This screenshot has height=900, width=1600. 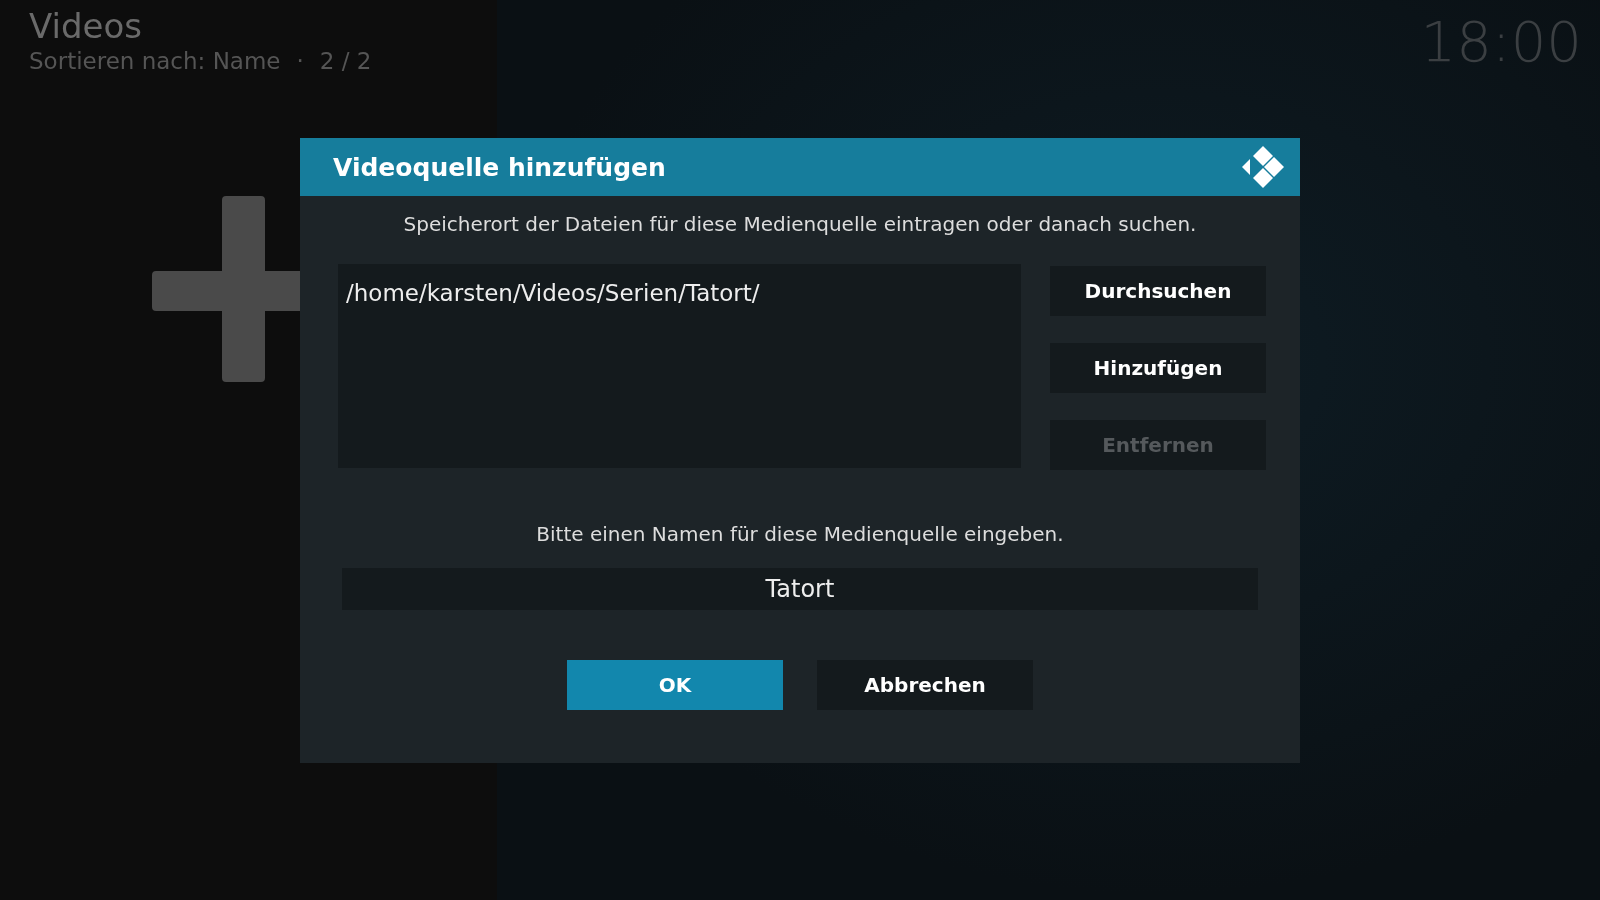 What do you see at coordinates (1158, 368) in the screenshot?
I see `side-button: Hinzufügen` at bounding box center [1158, 368].